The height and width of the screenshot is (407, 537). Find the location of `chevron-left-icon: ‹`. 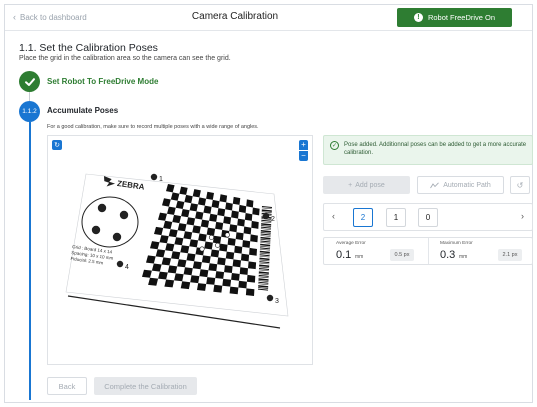

chevron-left-icon: ‹ is located at coordinates (333, 216).